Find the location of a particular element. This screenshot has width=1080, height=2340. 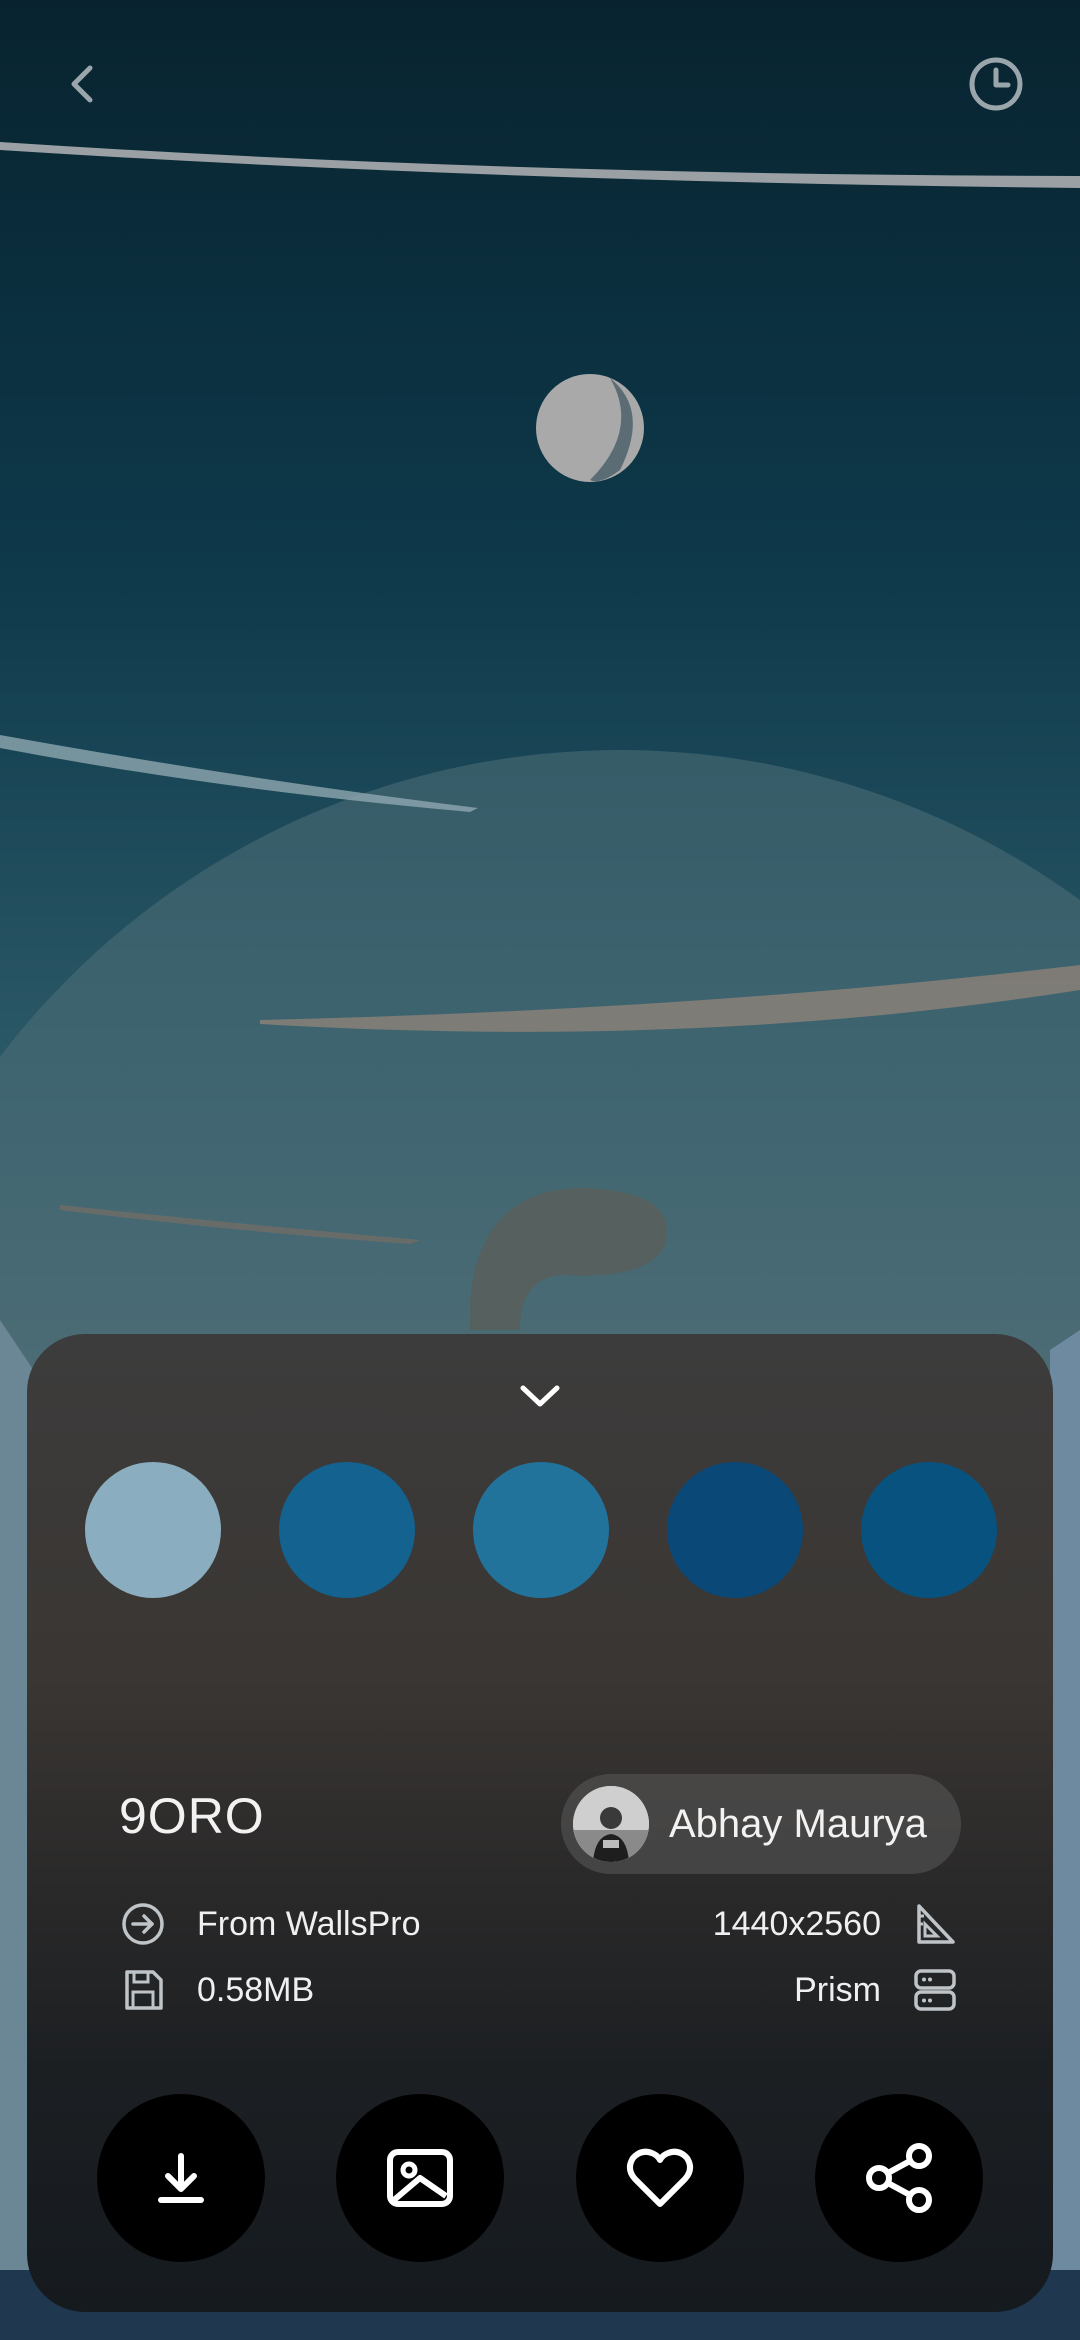

favorite-button is located at coordinates (660, 2178).